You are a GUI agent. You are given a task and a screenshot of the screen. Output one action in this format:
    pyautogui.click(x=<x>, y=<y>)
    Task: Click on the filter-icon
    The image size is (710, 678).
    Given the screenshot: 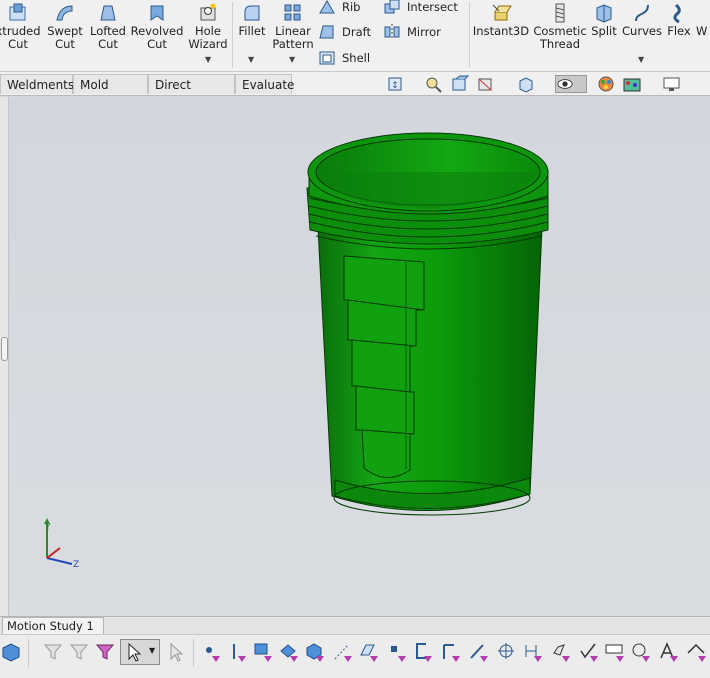 What is the action you would take?
    pyautogui.click(x=53, y=652)
    